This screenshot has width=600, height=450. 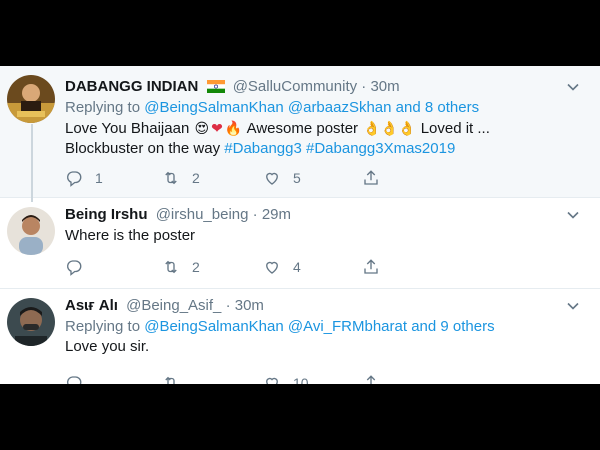 What do you see at coordinates (327, 306) in the screenshot?
I see `tweet-header: Asɩғ Alı @Being_Asif_ · 30m` at bounding box center [327, 306].